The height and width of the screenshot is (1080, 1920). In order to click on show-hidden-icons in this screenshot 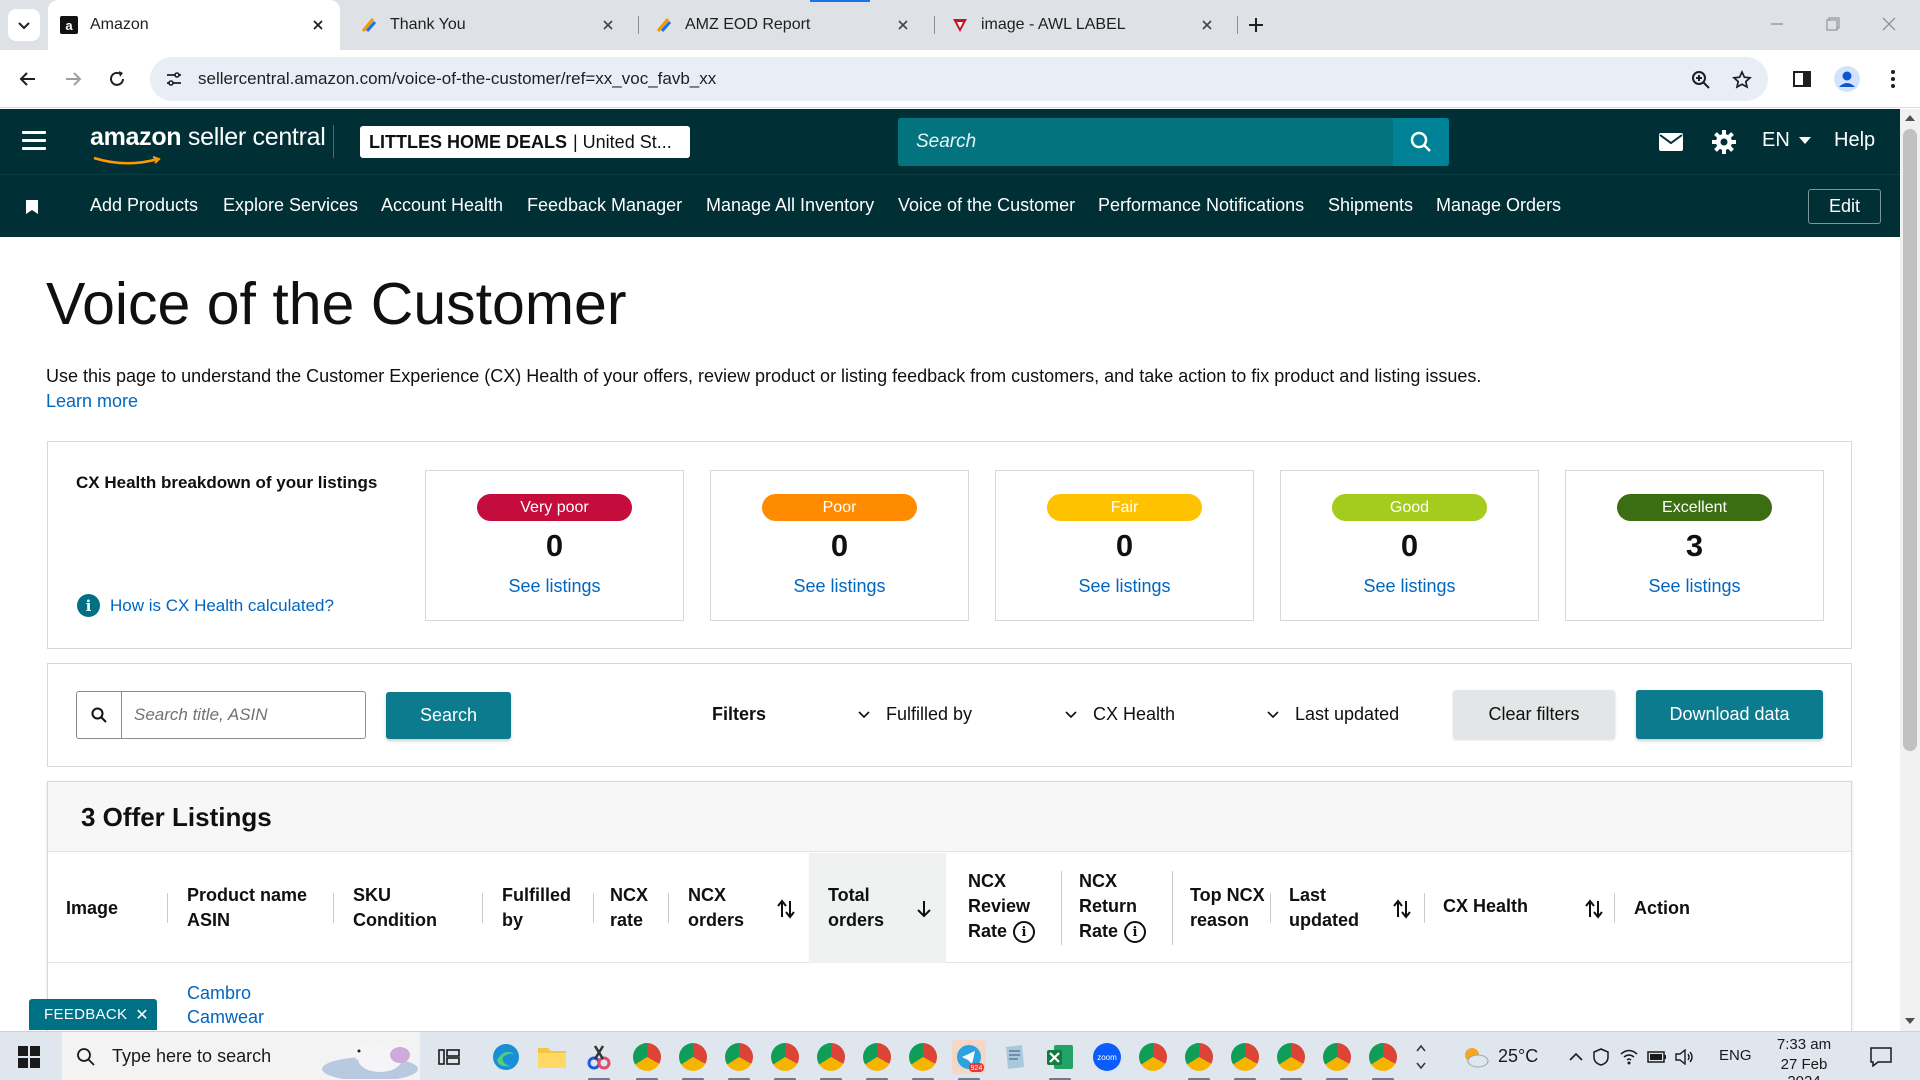, I will do `click(1576, 1057)`.